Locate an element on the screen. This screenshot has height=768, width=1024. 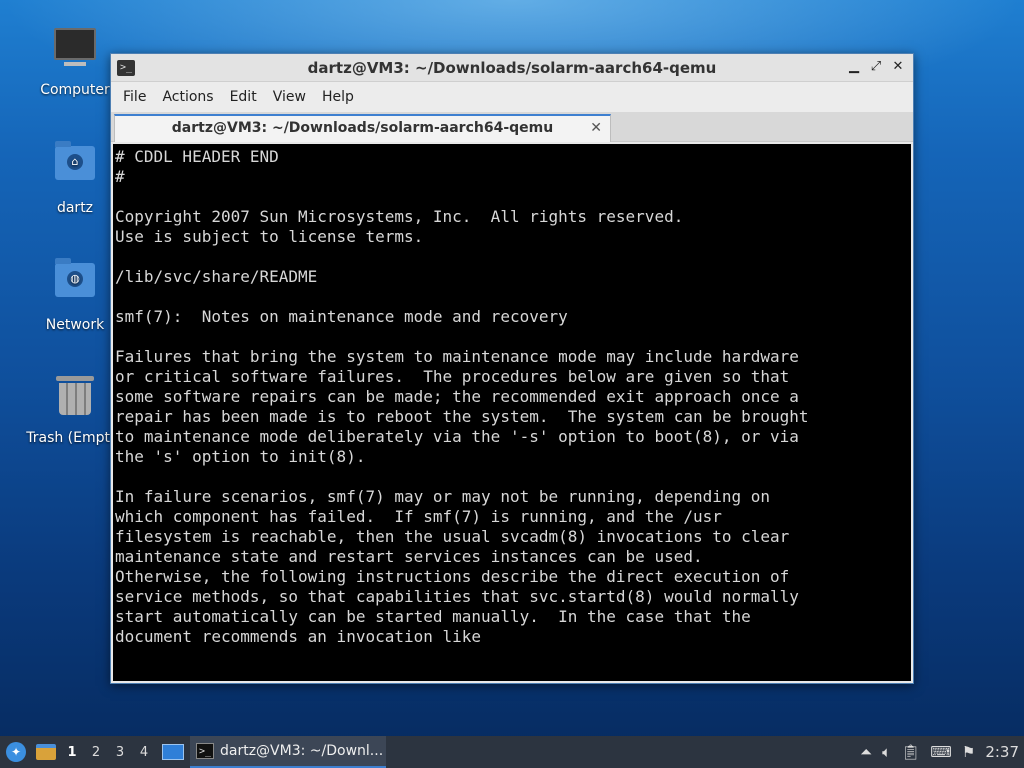
terminal-app-icon: >_ is located at coordinates (126, 67).